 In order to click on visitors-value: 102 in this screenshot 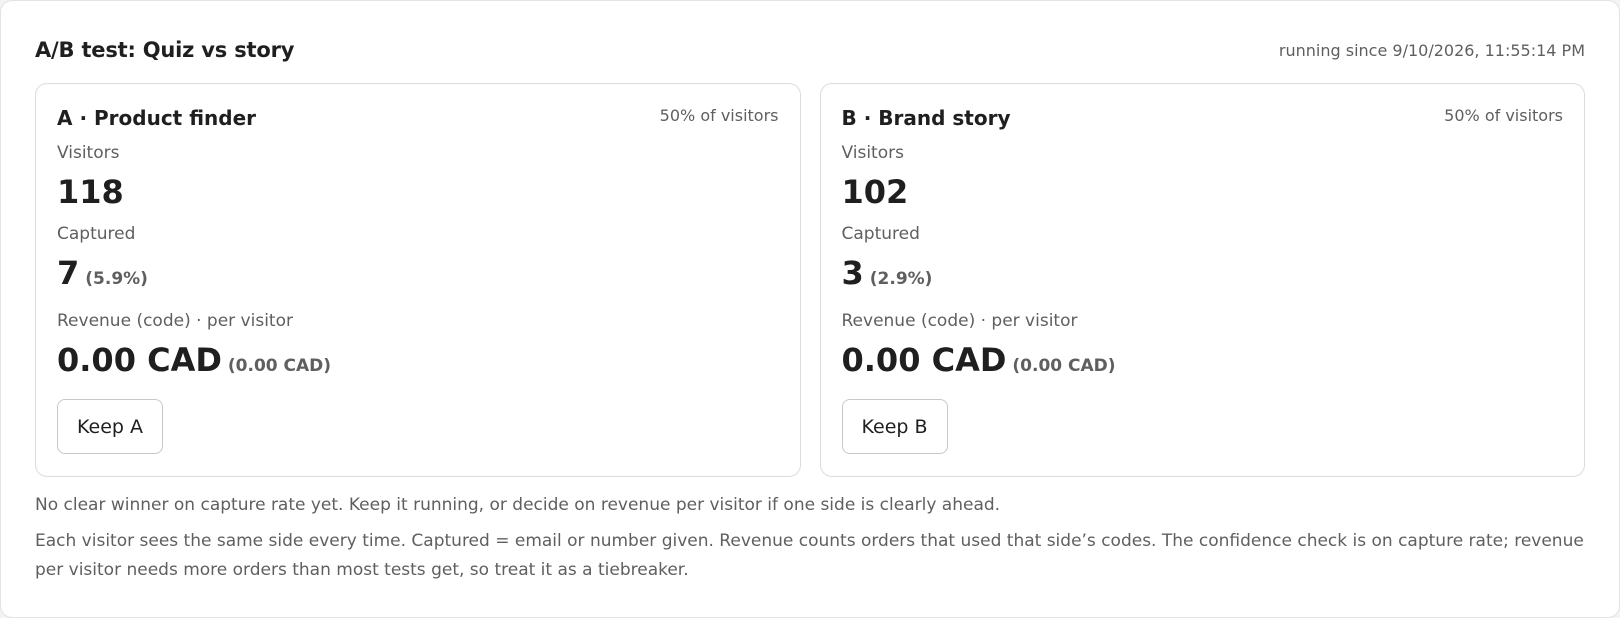, I will do `click(875, 192)`.